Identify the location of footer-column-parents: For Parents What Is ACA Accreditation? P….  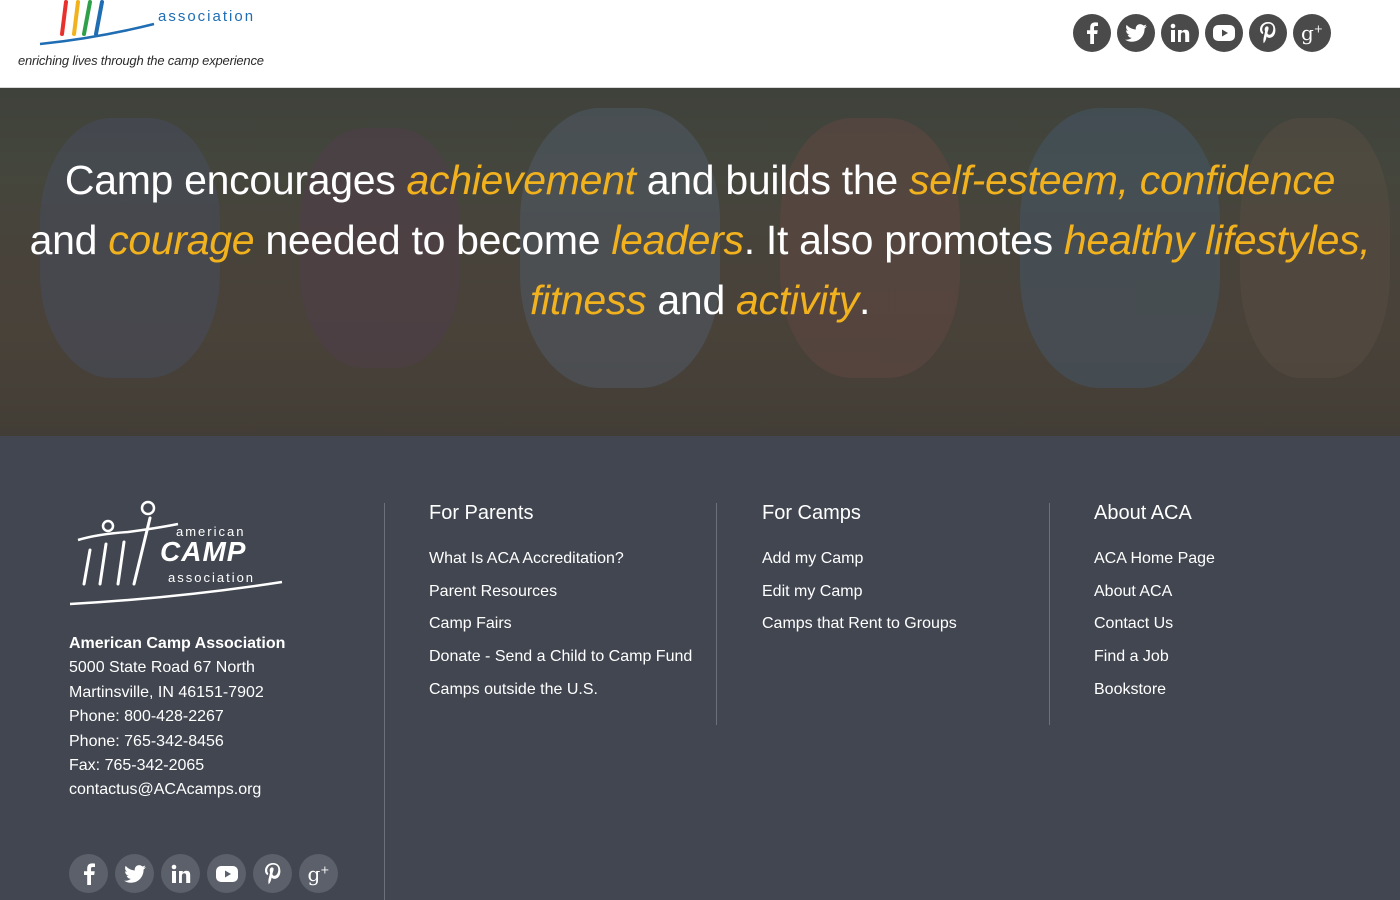
(560, 604).